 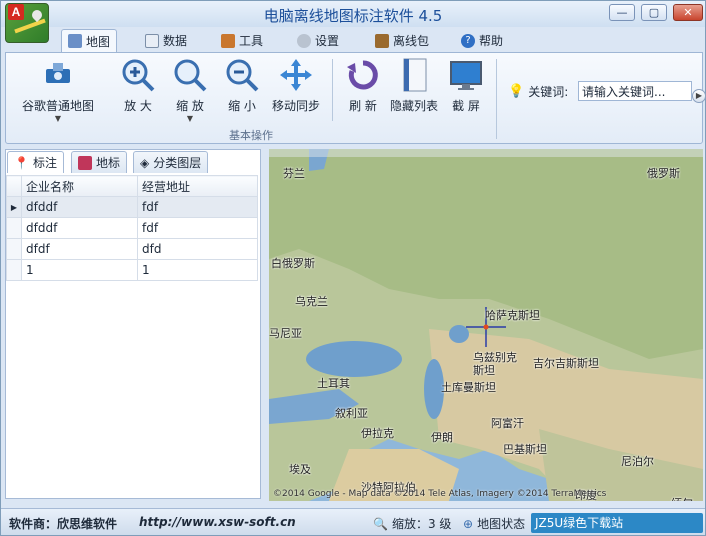 What do you see at coordinates (682, 498) in the screenshot?
I see `map-label: 缅甸` at bounding box center [682, 498].